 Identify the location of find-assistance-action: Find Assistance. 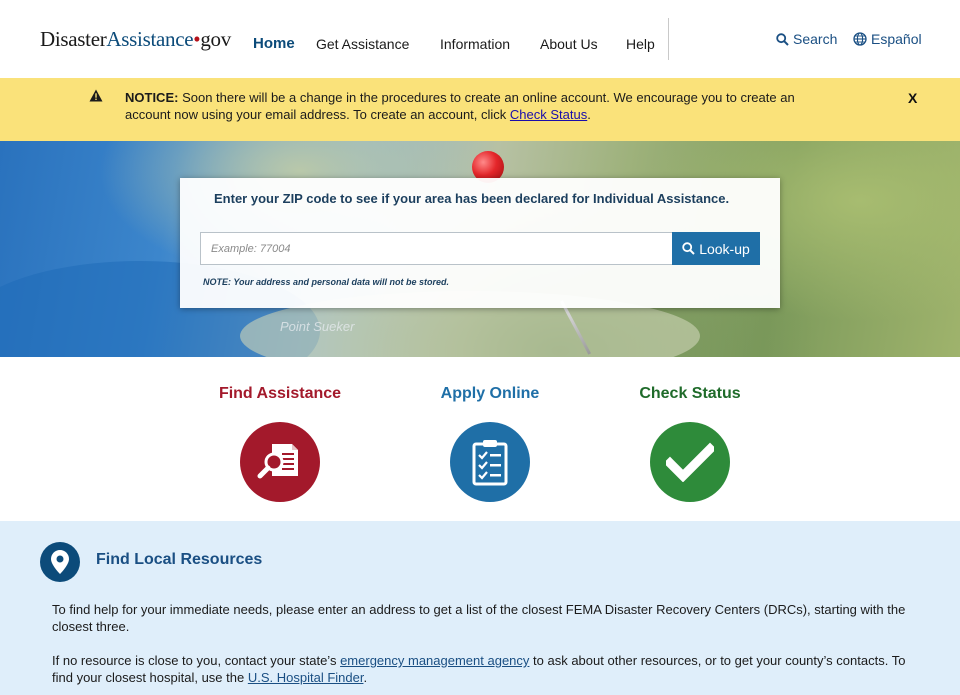
(280, 443).